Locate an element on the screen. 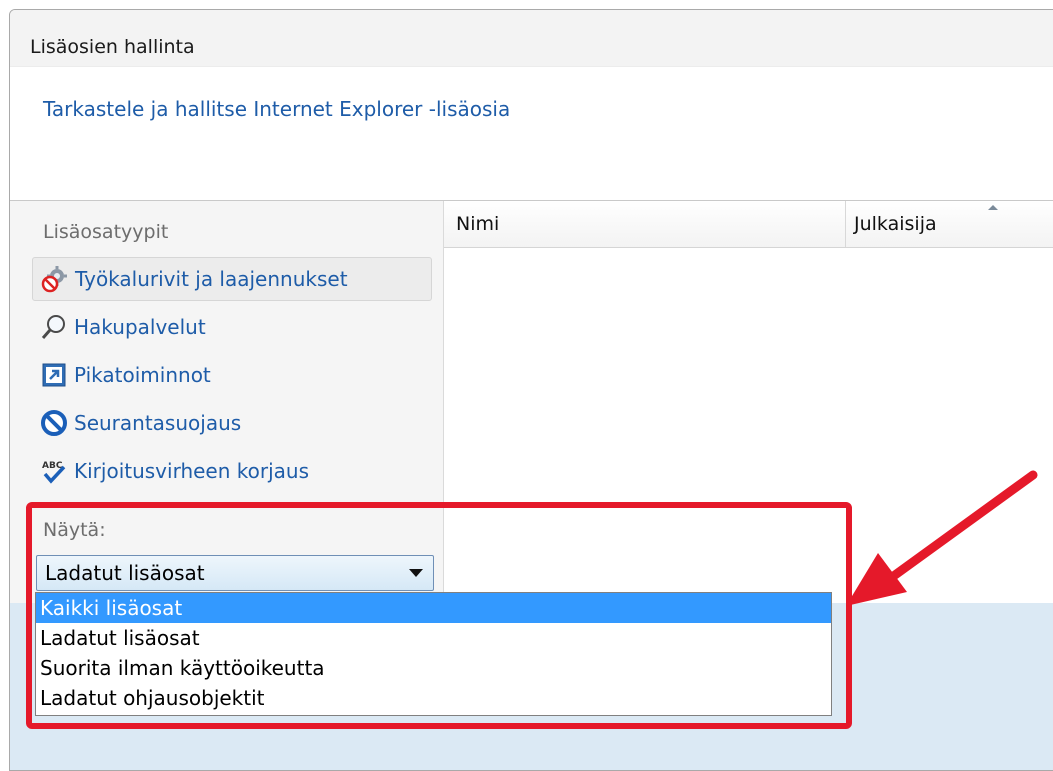  type-item-tracking-protection: Seurantasuojaus is located at coordinates (232, 423).